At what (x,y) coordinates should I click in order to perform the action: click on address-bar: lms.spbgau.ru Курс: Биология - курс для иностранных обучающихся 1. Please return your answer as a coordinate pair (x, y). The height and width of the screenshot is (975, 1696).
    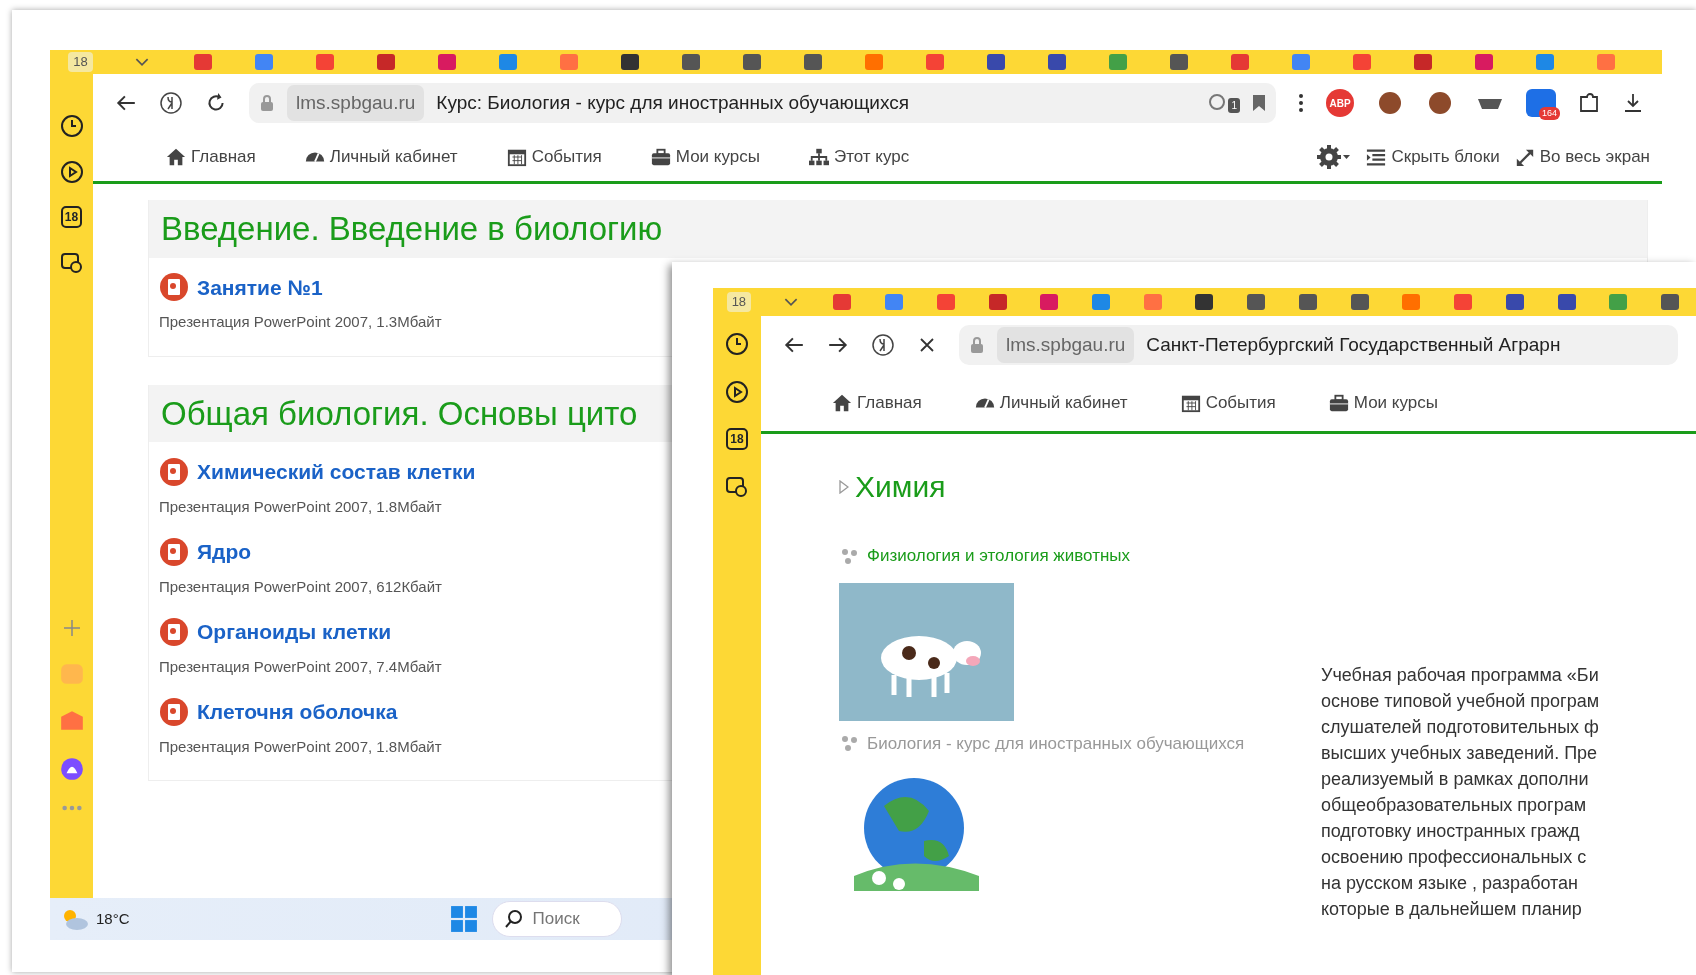
    Looking at the image, I should click on (762, 103).